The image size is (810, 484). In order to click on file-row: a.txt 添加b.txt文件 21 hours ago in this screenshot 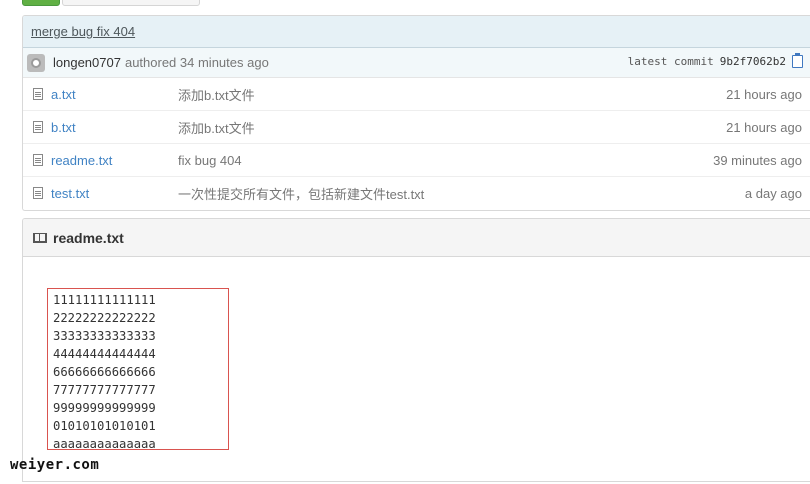, I will do `click(416, 94)`.